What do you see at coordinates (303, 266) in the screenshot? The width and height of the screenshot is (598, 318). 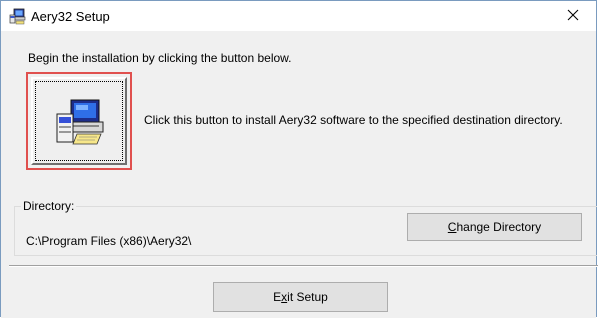 I see `separator-line` at bounding box center [303, 266].